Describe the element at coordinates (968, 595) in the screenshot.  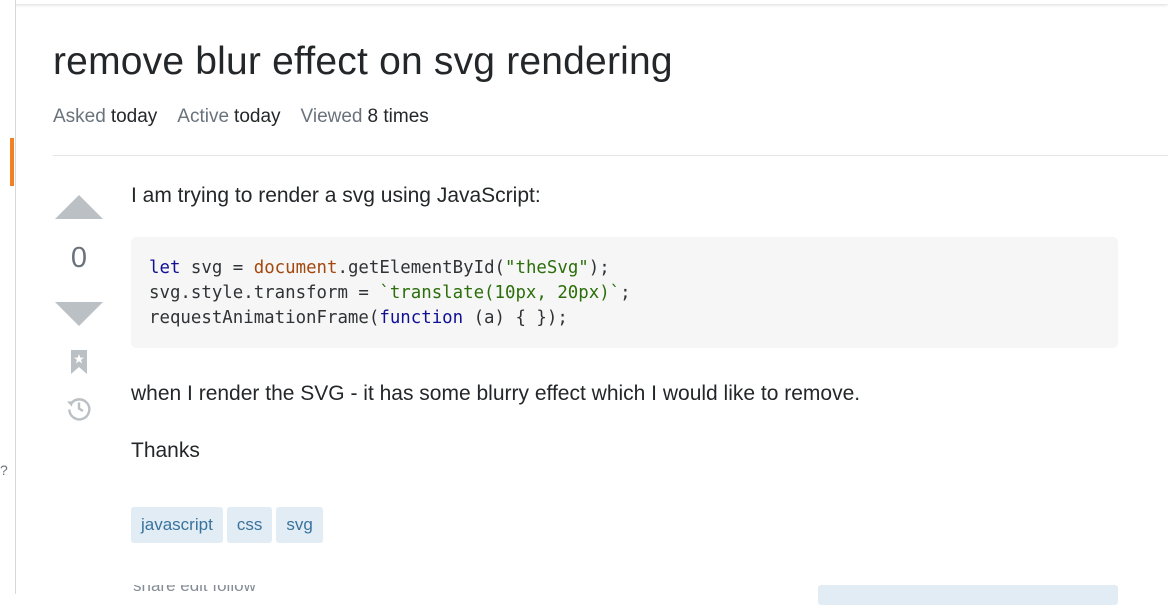
I see `owner-card` at that location.